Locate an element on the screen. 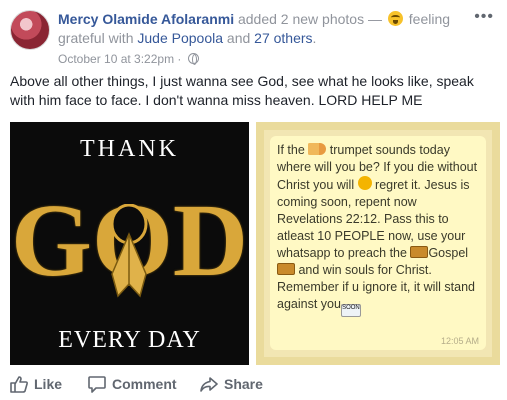  like-label: Like is located at coordinates (48, 384).